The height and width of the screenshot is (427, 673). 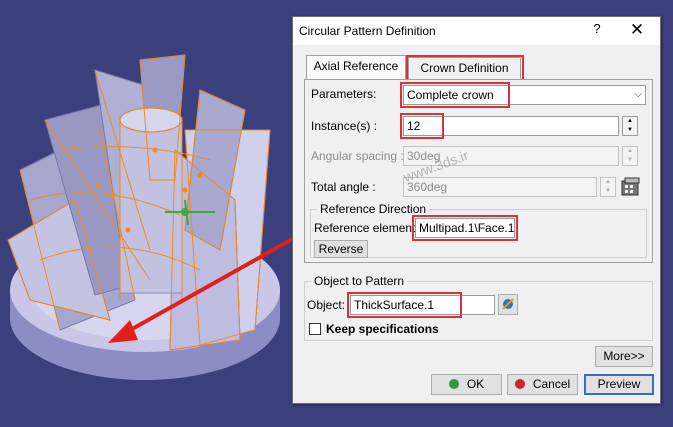 I want to click on ok-button: OK, so click(x=466, y=384).